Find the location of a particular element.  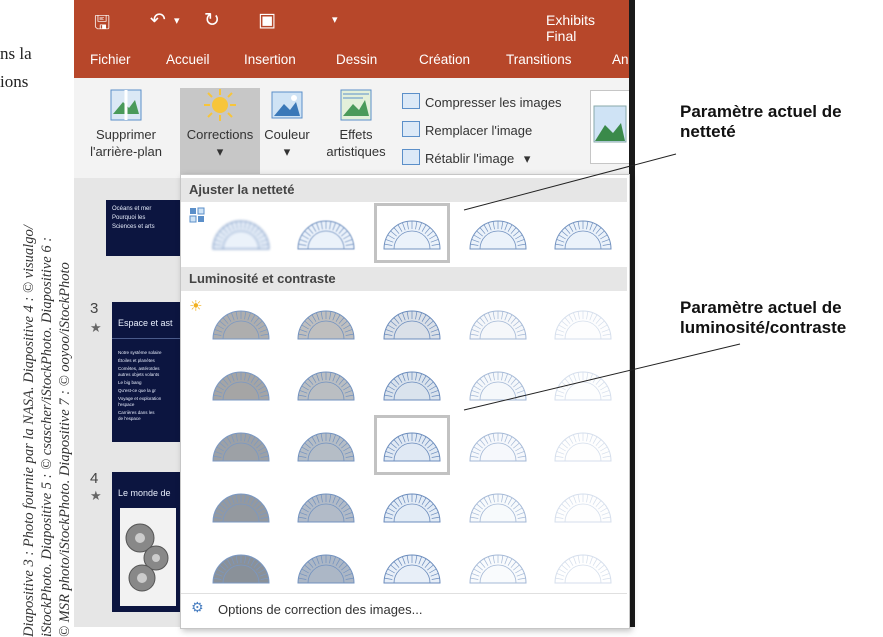

artistic-effects-label: Effets artistiques is located at coordinates (356, 143).